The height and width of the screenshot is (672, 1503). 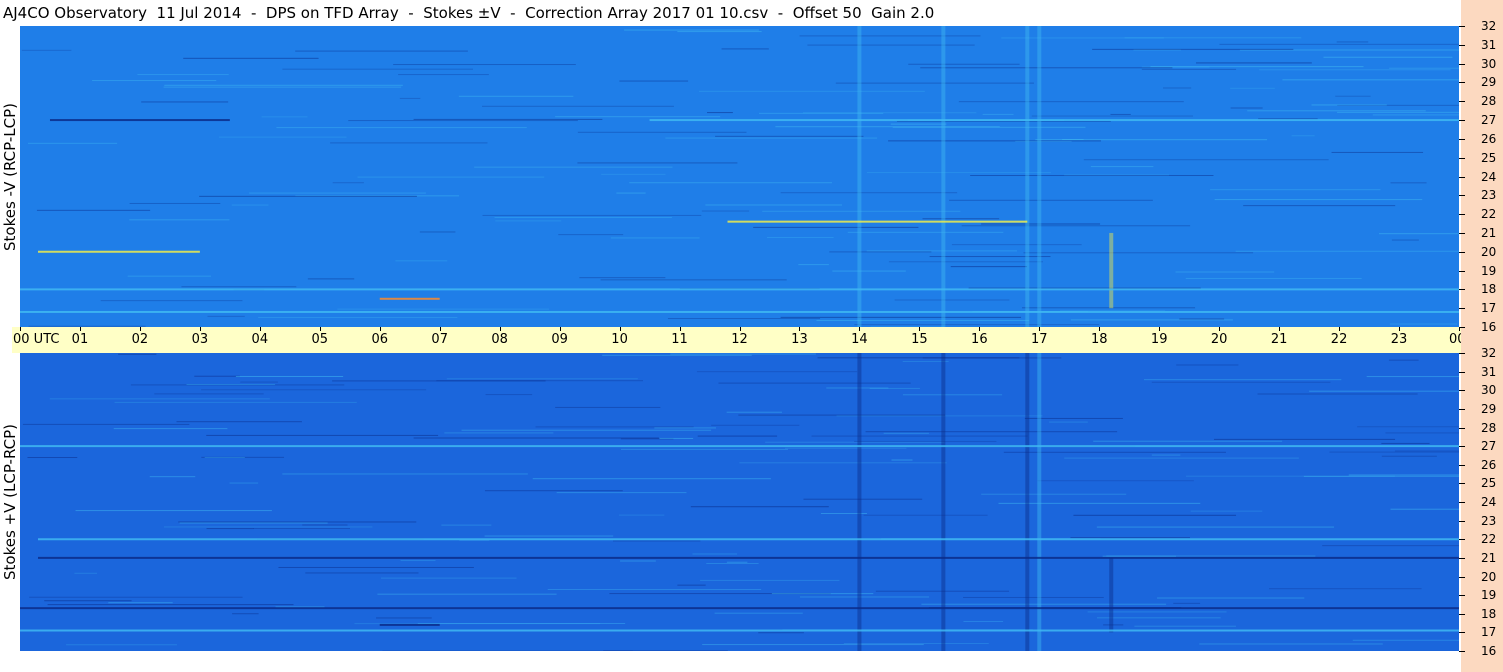 What do you see at coordinates (1489, 427) in the screenshot?
I see `frequency-tick-label: 28` at bounding box center [1489, 427].